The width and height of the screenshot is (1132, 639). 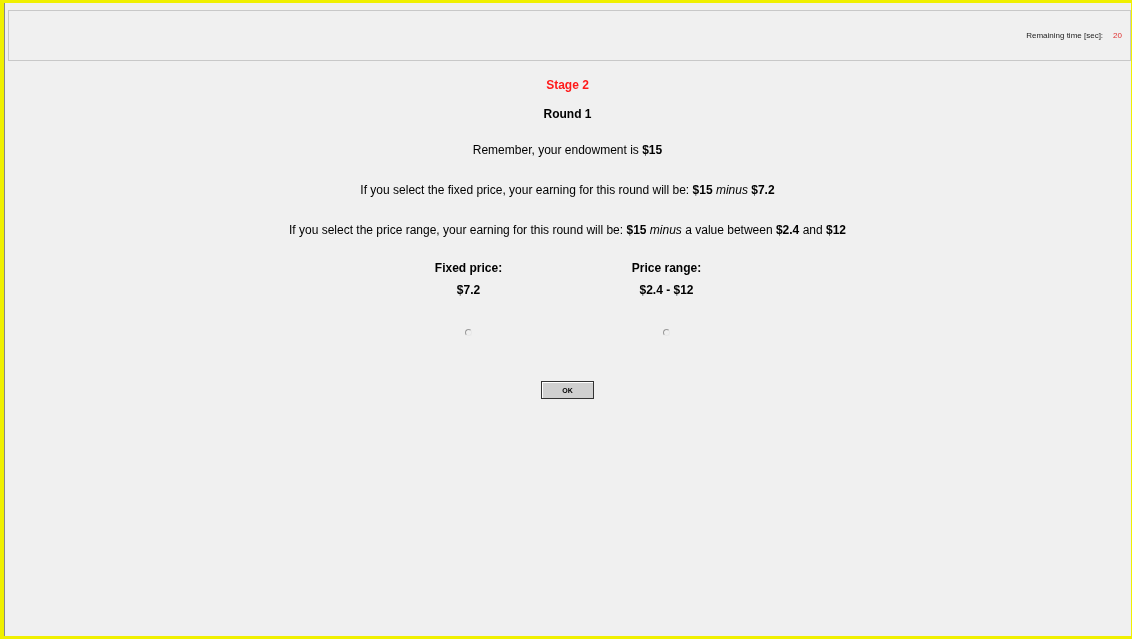 What do you see at coordinates (468, 290) in the screenshot?
I see `option-price: $7.2` at bounding box center [468, 290].